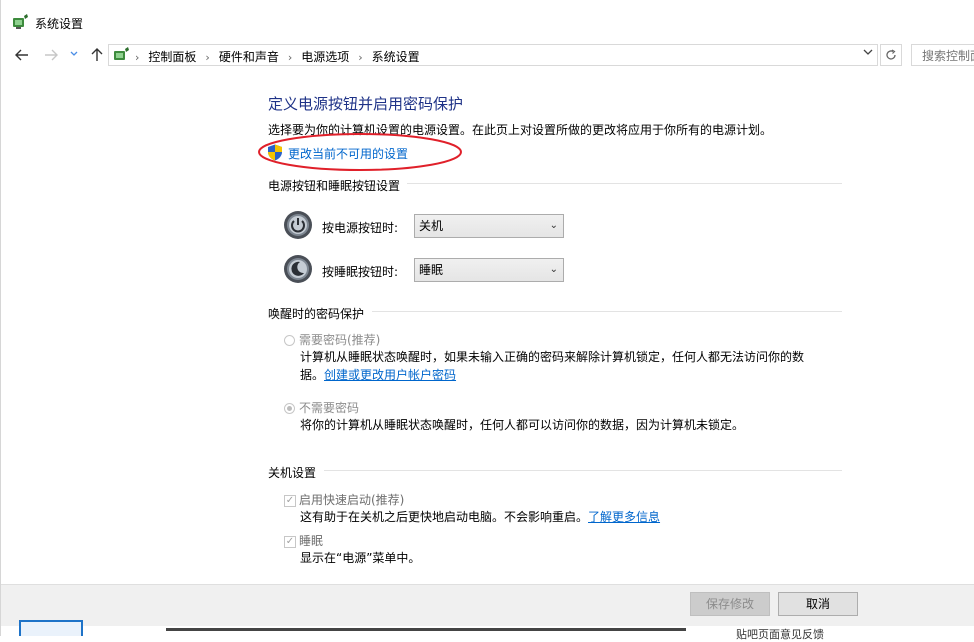 This screenshot has width=974, height=642. Describe the element at coordinates (249, 57) in the screenshot. I see `breadcrumb-hardware-sound: 硬件和声音` at that location.